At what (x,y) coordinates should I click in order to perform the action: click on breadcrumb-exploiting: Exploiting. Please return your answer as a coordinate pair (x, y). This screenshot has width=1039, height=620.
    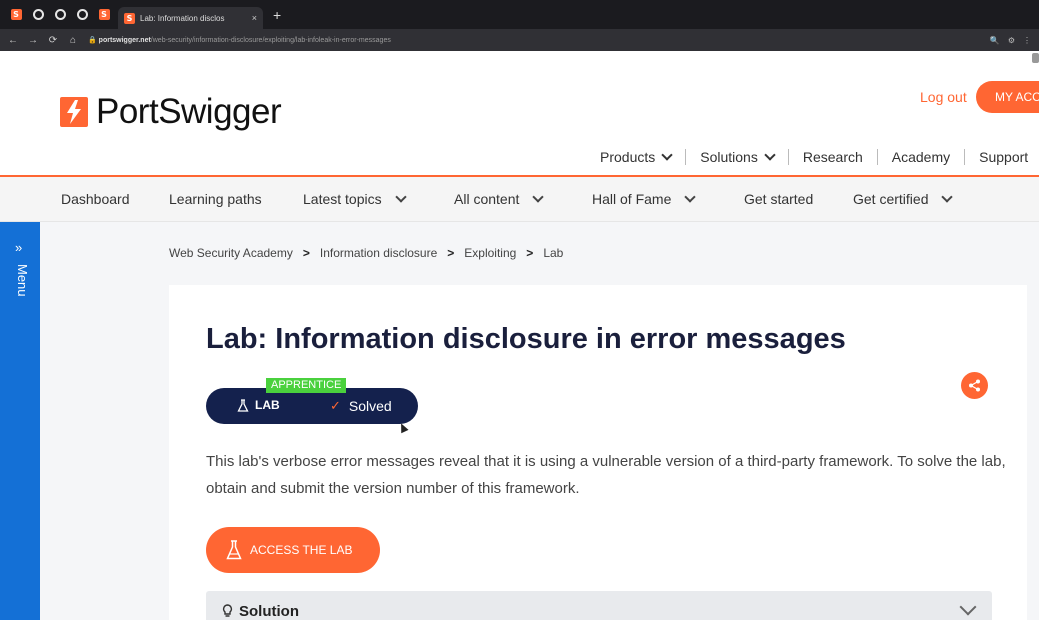
    Looking at the image, I should click on (490, 253).